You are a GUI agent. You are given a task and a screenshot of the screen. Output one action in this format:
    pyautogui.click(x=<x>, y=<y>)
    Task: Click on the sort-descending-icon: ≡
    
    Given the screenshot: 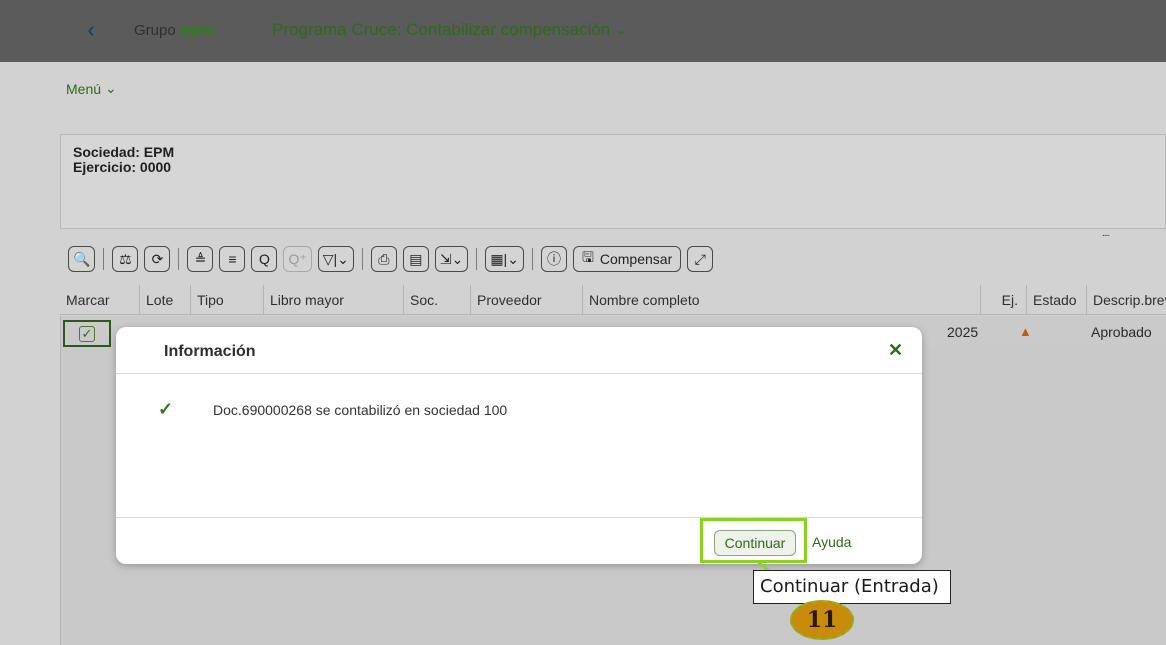 What is the action you would take?
    pyautogui.click(x=232, y=259)
    